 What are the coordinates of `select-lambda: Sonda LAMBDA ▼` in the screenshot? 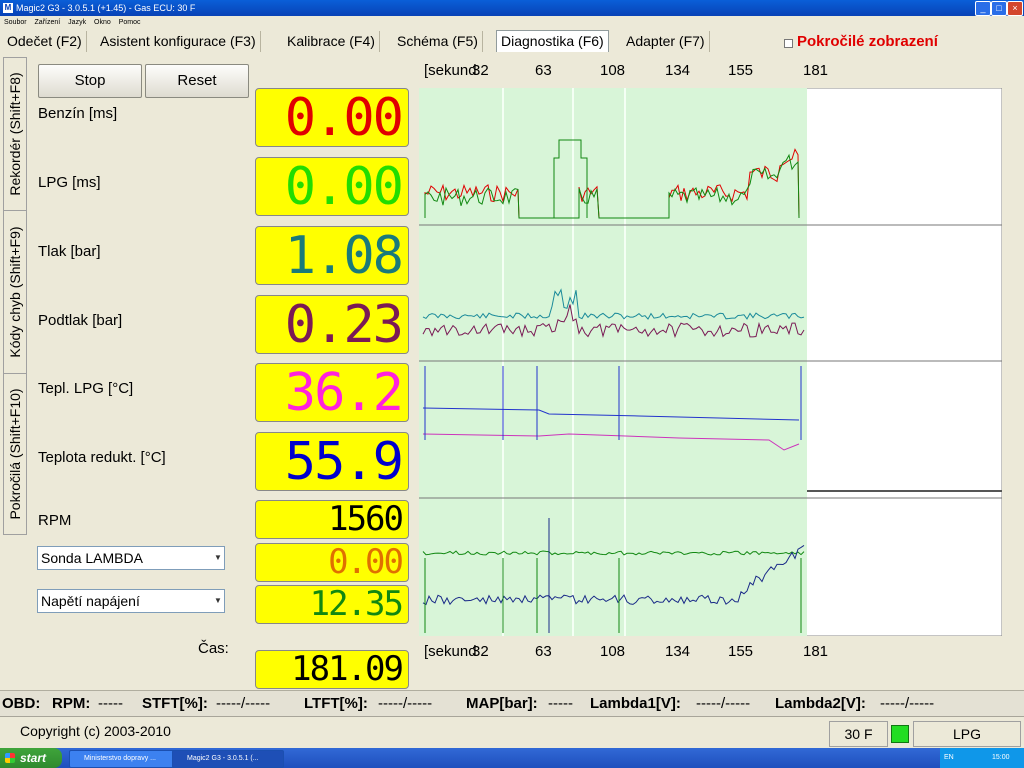 It's located at (131, 558).